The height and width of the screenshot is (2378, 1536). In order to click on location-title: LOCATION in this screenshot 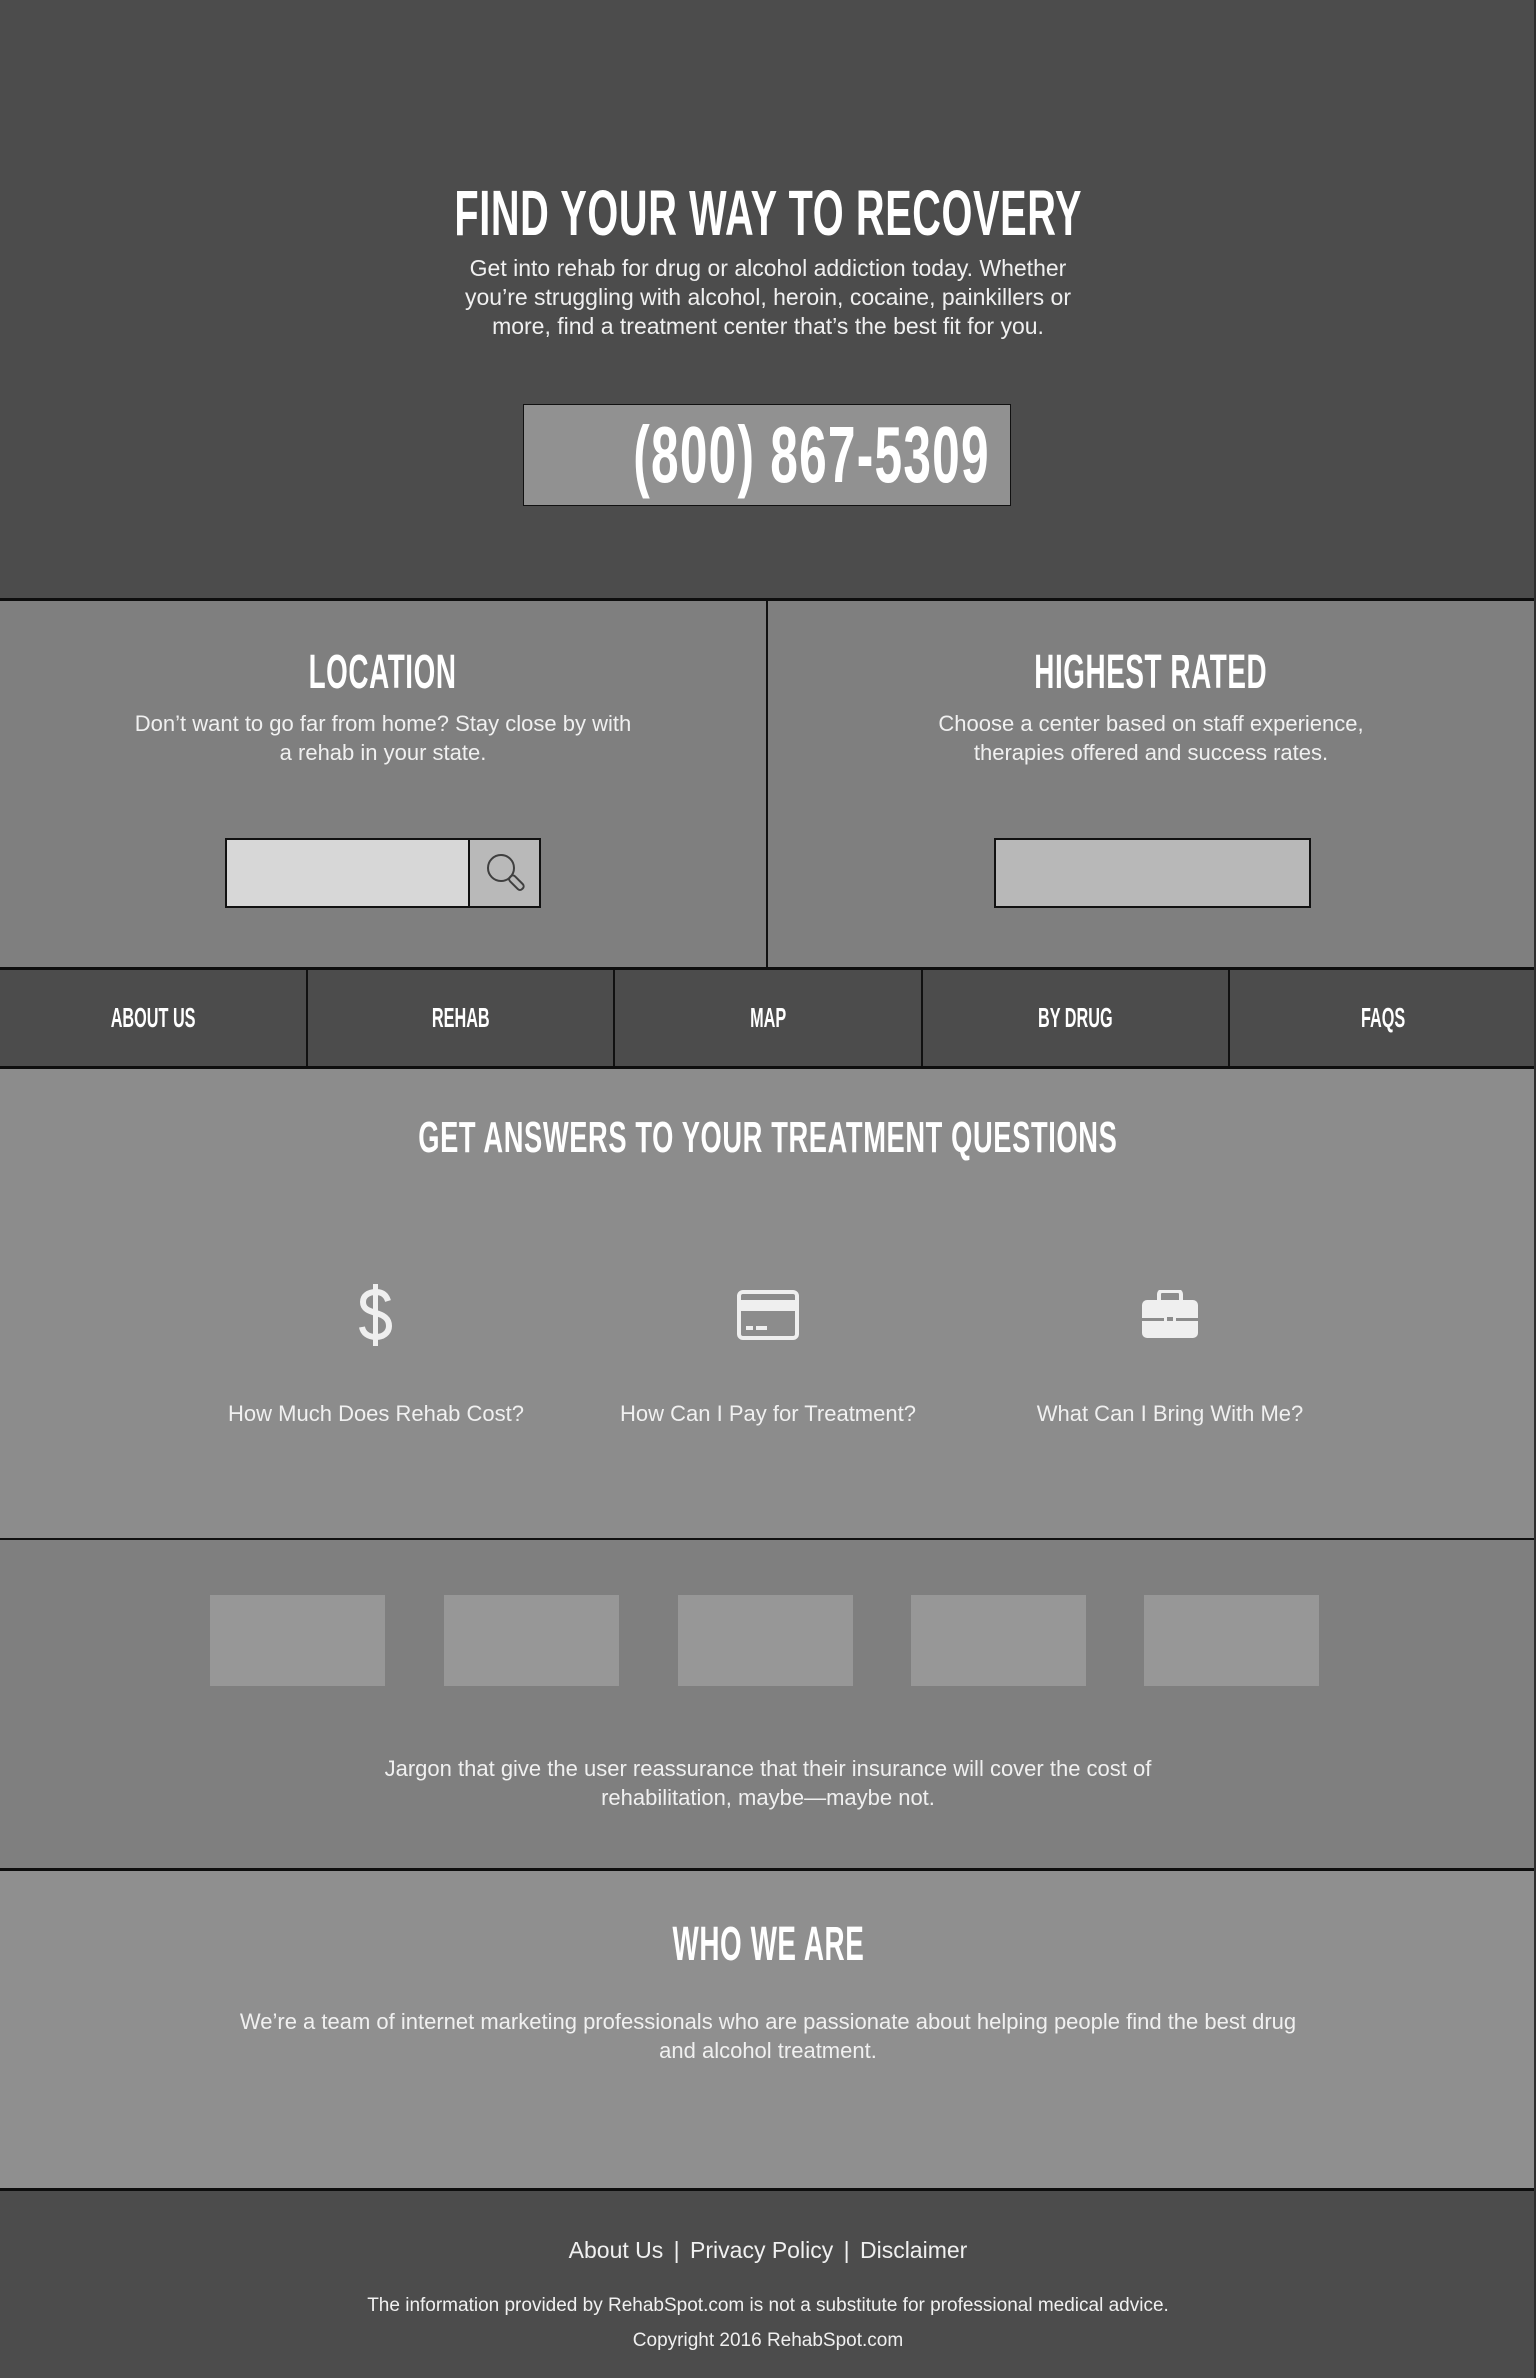, I will do `click(383, 672)`.